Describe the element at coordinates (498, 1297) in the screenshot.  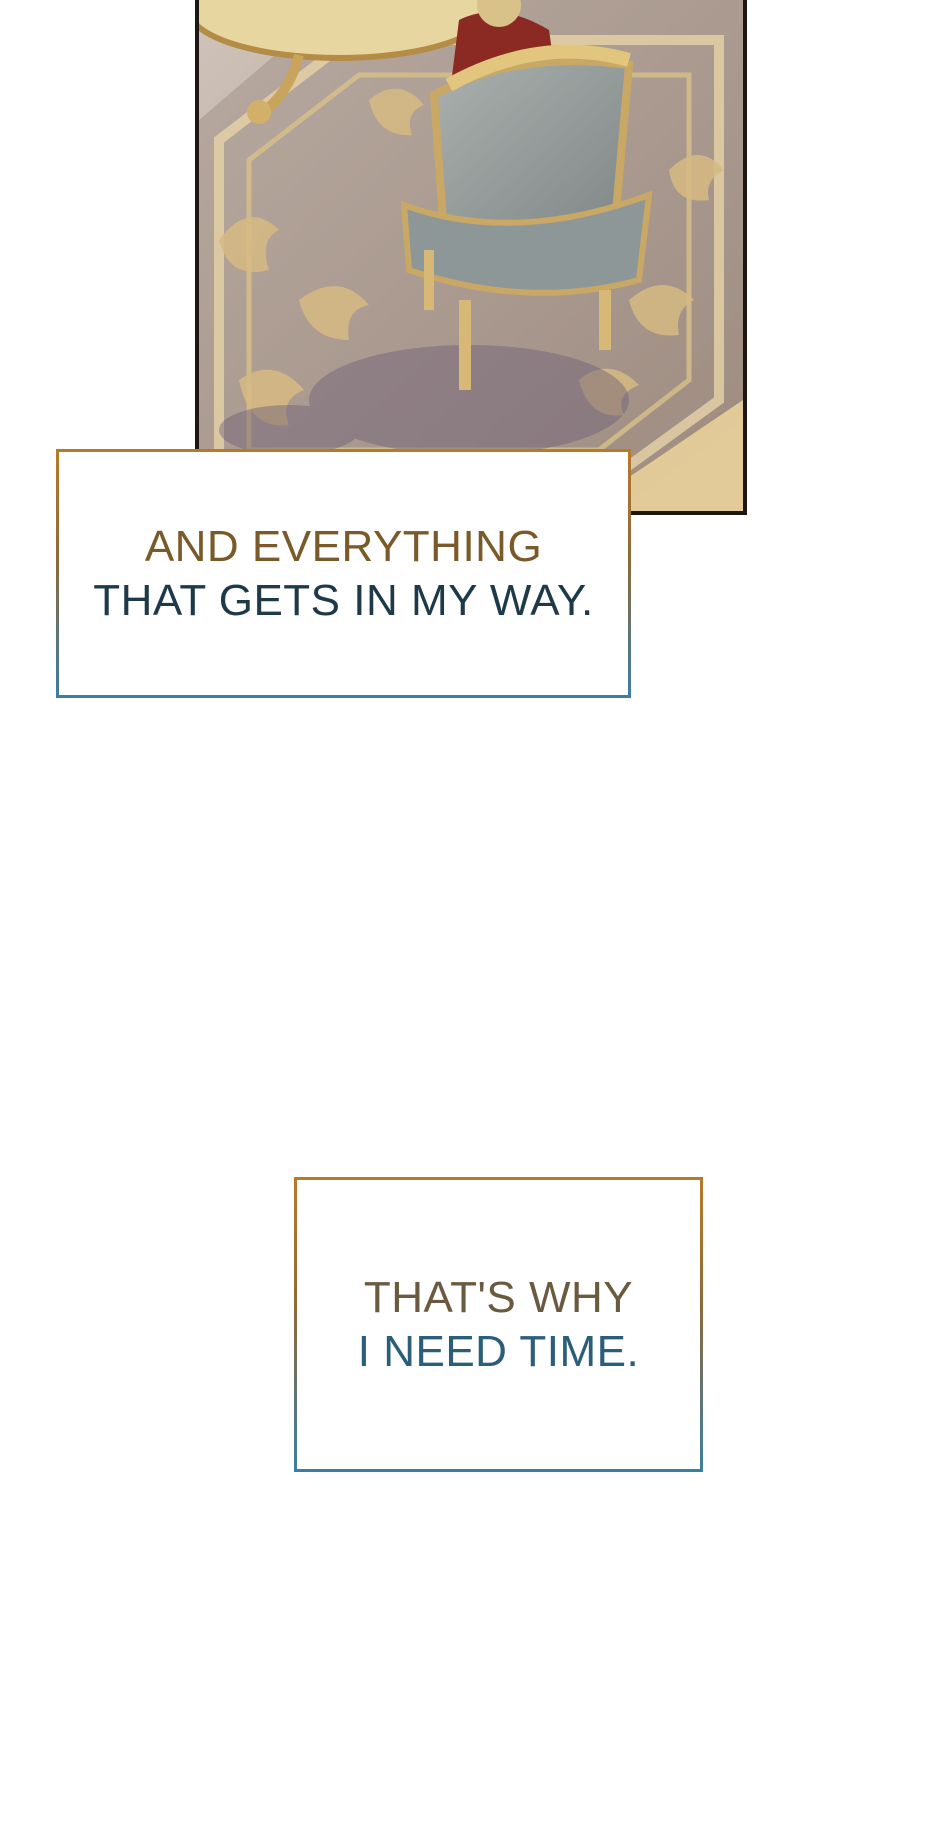
I see `narration-line: THAT'S WHY` at that location.